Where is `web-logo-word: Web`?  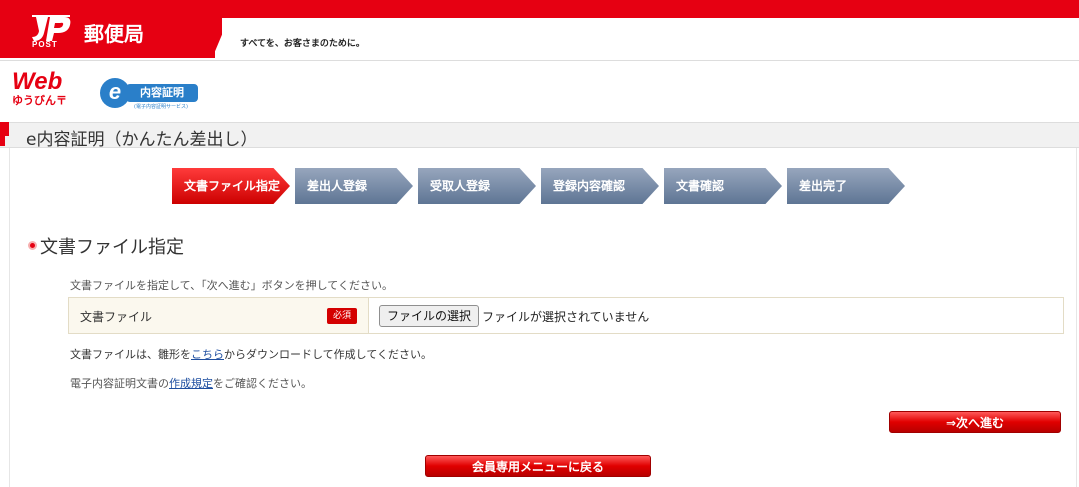
web-logo-word: Web is located at coordinates (37, 81).